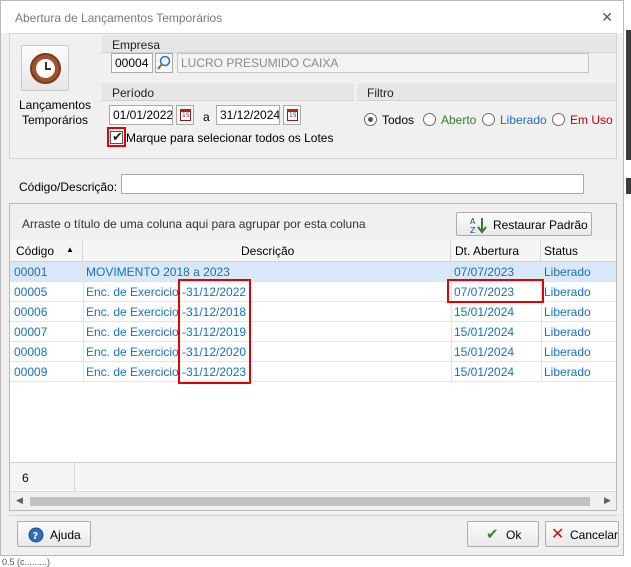 Image resolution: width=631 pixels, height=567 pixels. What do you see at coordinates (591, 120) in the screenshot?
I see `filter-emuso-label: Em Uso` at bounding box center [591, 120].